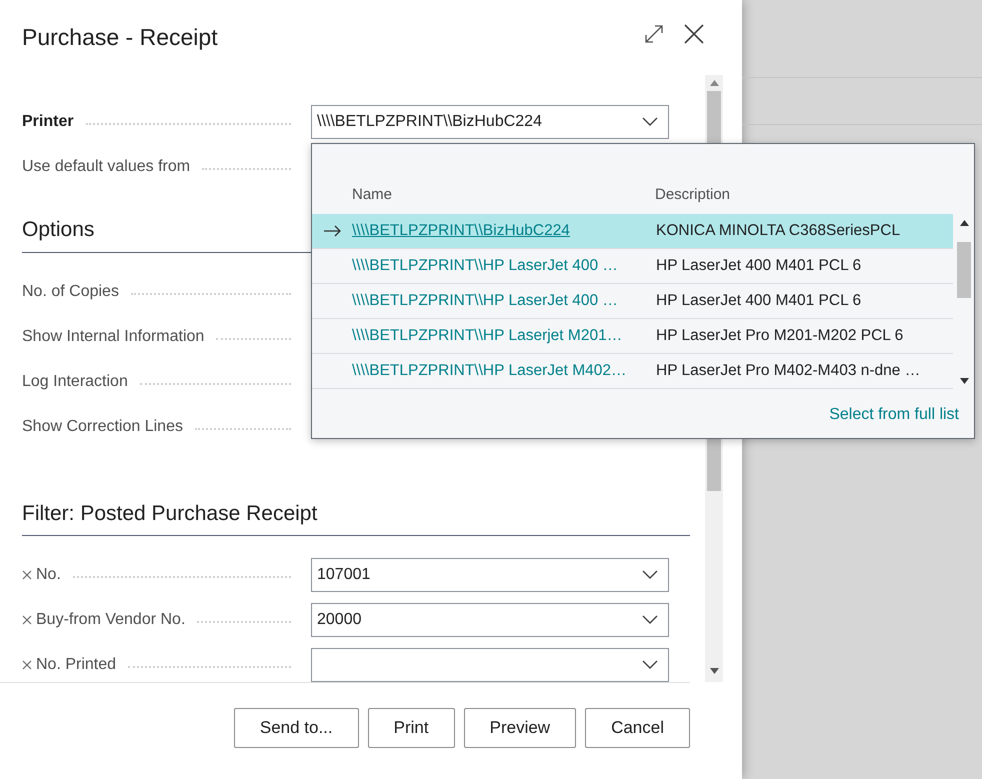 Image resolution: width=982 pixels, height=779 pixels. What do you see at coordinates (76, 665) in the screenshot?
I see `field-label: No. Printed` at bounding box center [76, 665].